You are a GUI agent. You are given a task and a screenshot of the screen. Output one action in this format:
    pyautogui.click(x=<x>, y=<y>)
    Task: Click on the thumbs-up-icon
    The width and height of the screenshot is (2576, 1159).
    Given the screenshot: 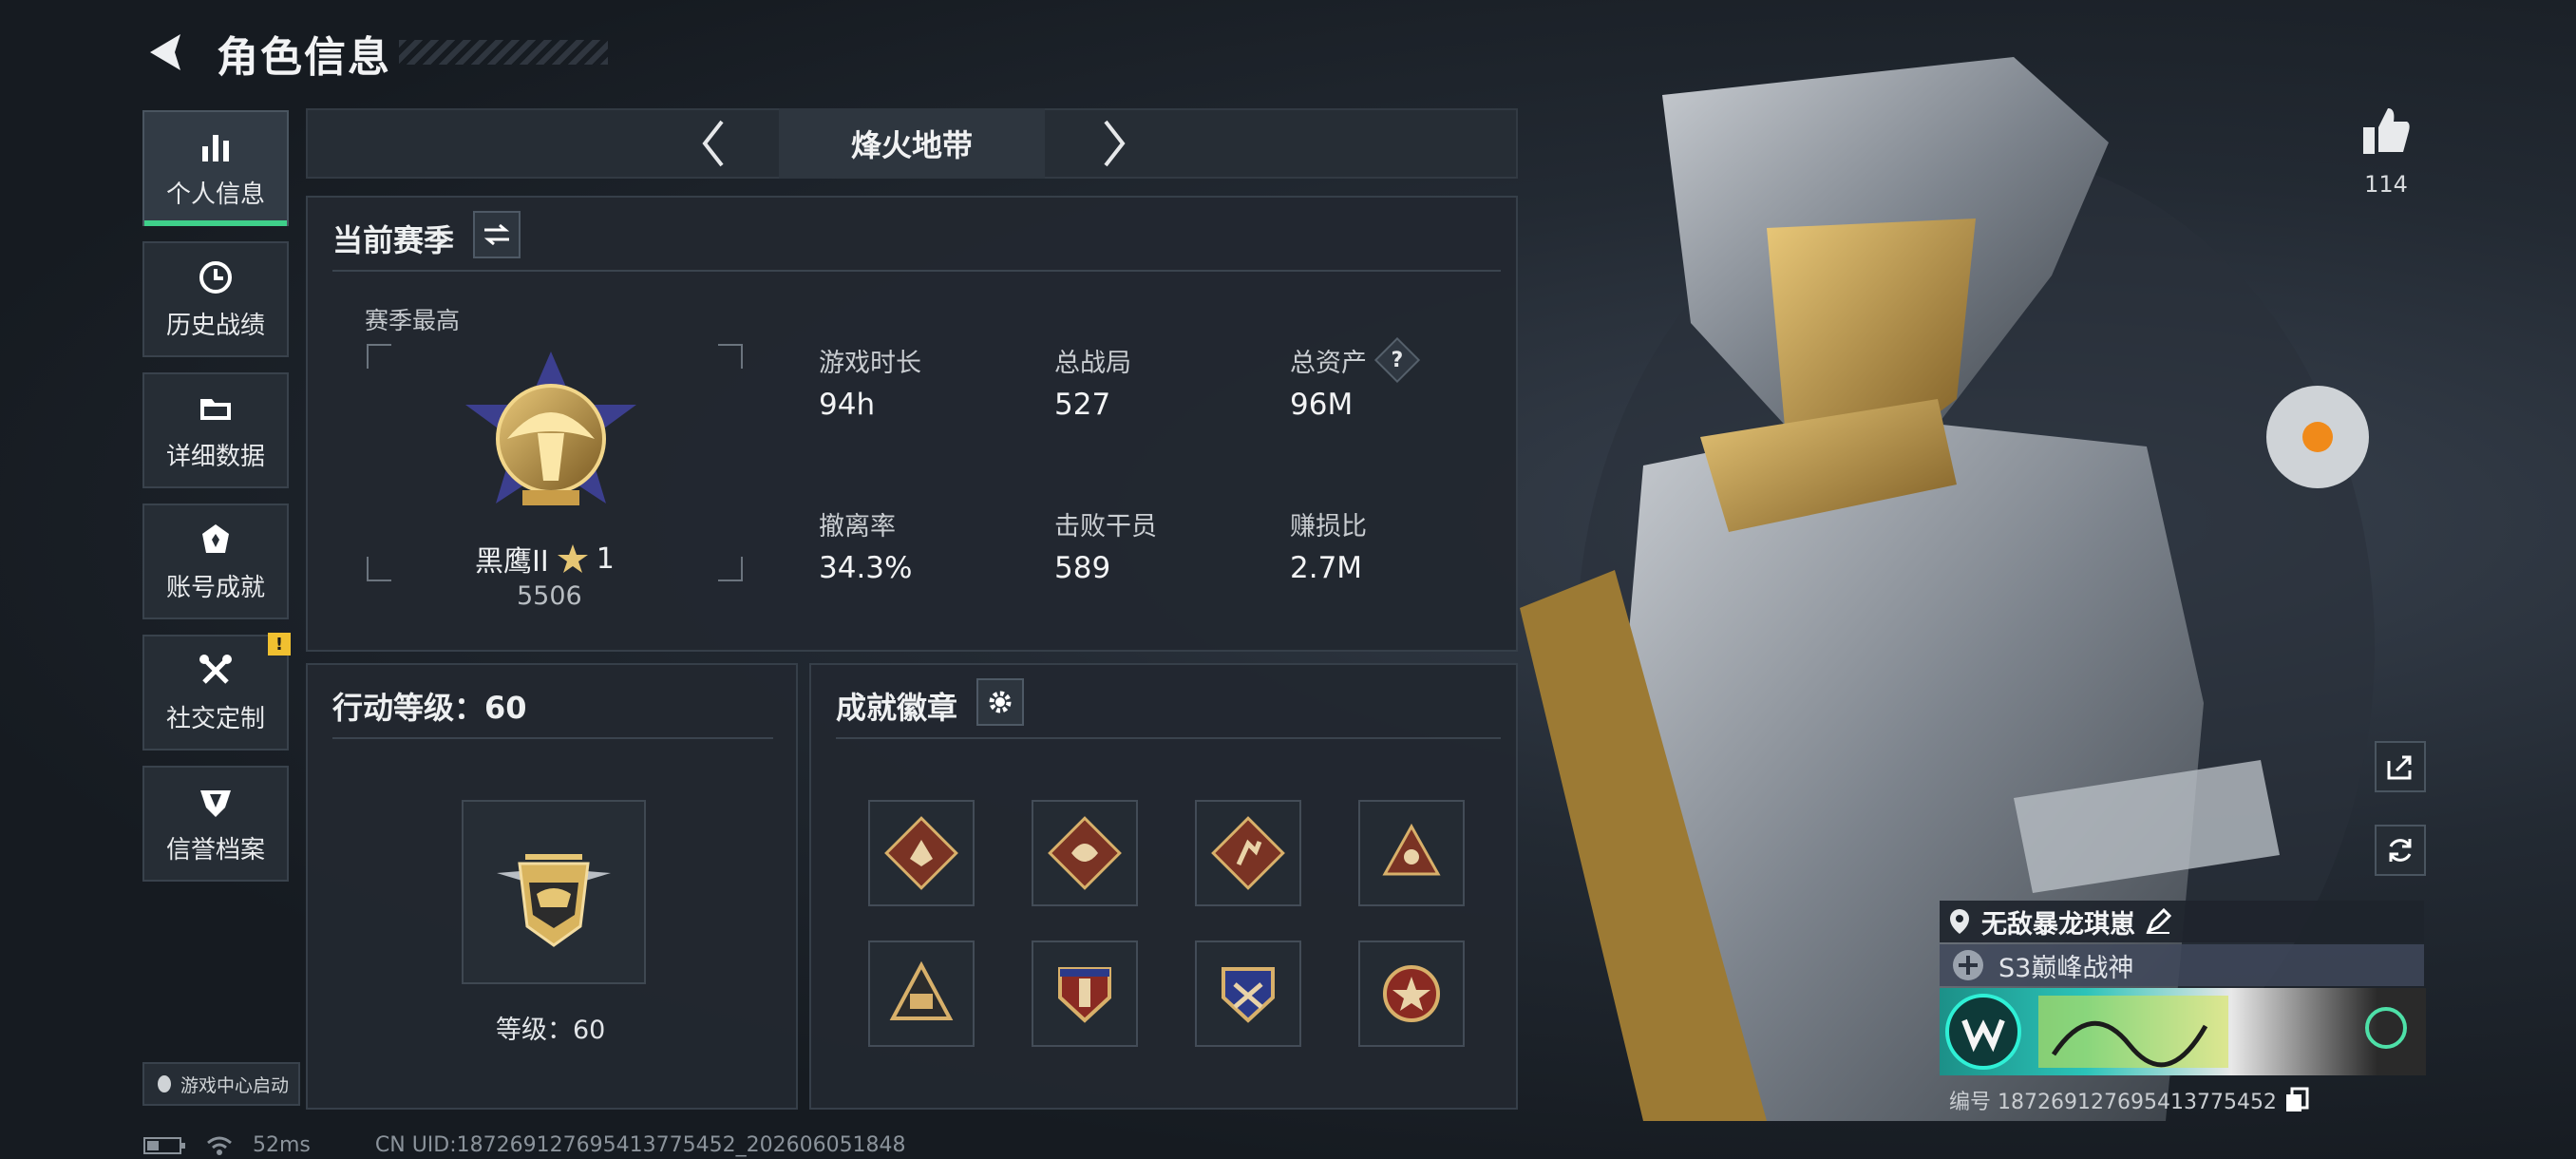 What is the action you would take?
    pyautogui.click(x=2386, y=131)
    